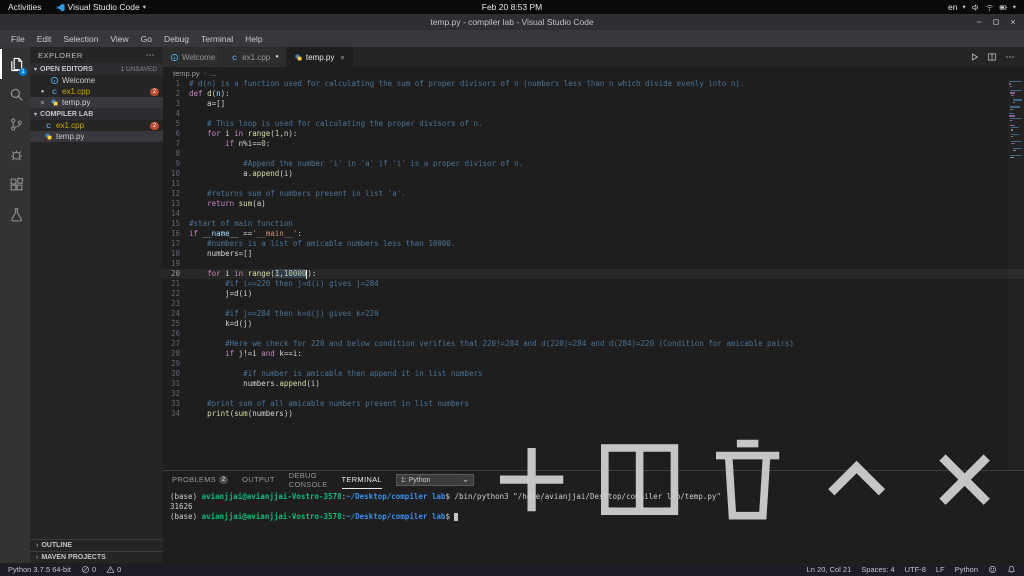 This screenshot has height=576, width=1024. What do you see at coordinates (80, 39) in the screenshot?
I see `menu-selection: Selection` at bounding box center [80, 39].